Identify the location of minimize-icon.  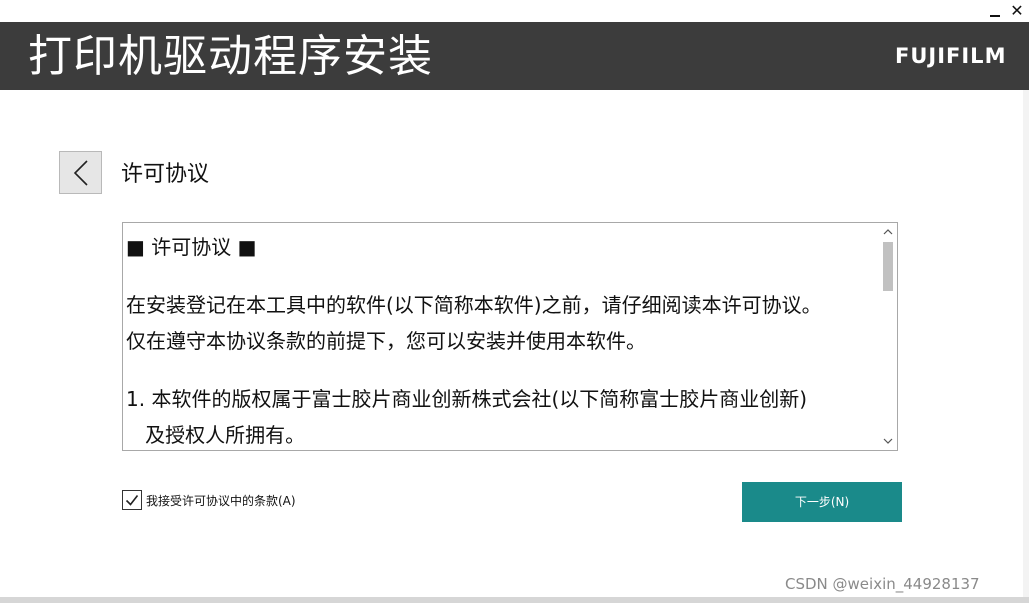
(995, 11).